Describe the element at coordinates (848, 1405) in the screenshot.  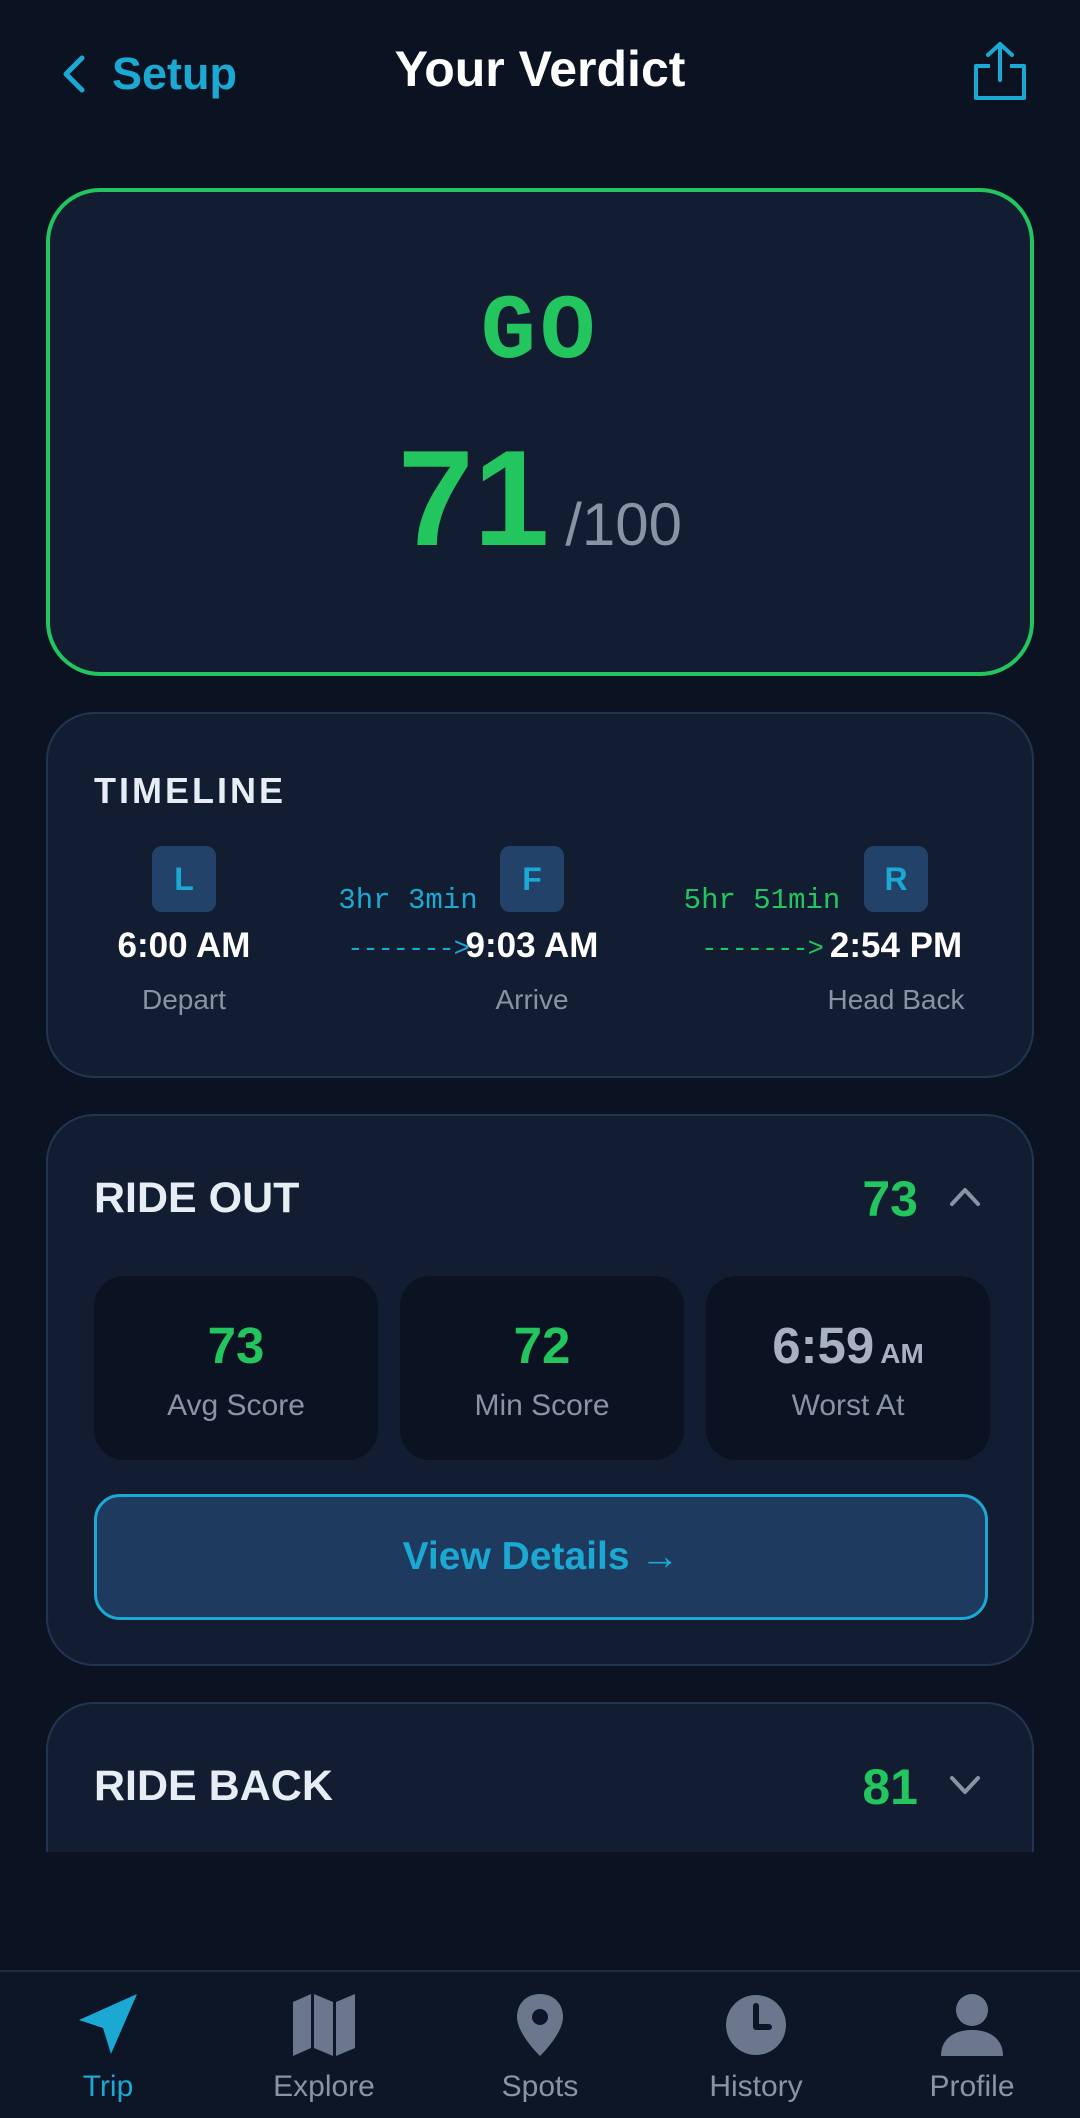
I see `stat-label: Worst At` at that location.